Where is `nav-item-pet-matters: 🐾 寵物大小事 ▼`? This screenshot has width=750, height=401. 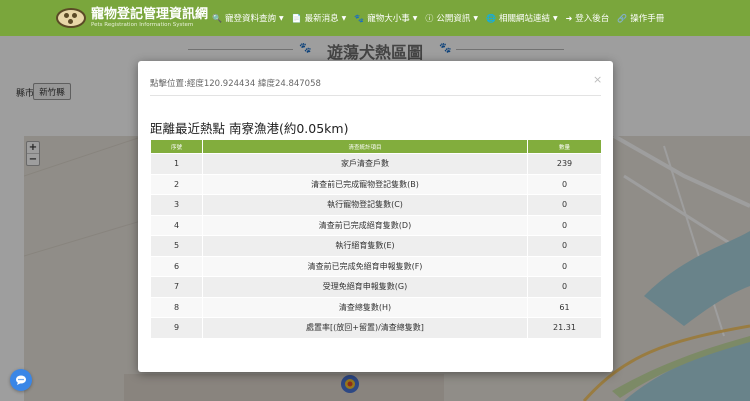
nav-item-pet-matters: 🐾 寵物大小事 ▼ is located at coordinates (386, 18).